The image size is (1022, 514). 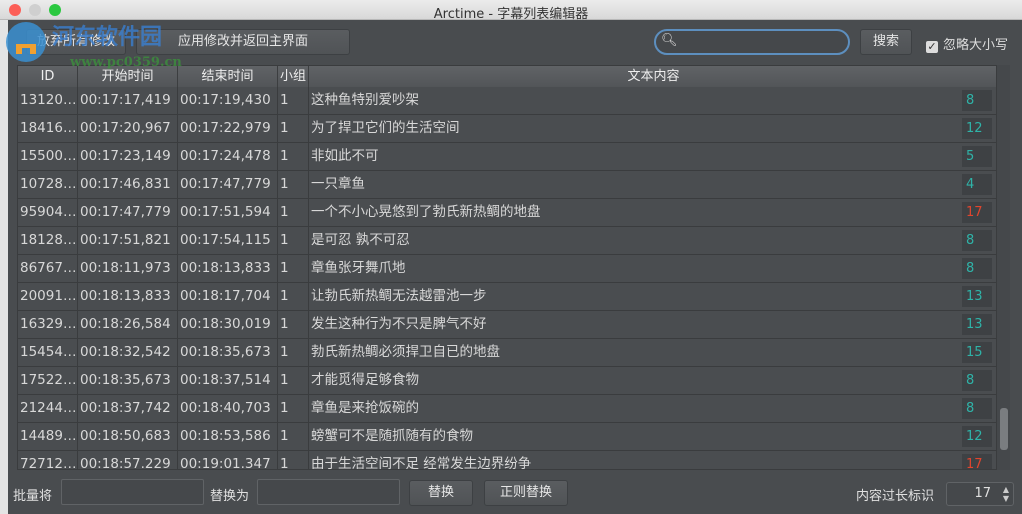 I want to click on cell-start: 00:17:20,967, so click(x=128, y=128).